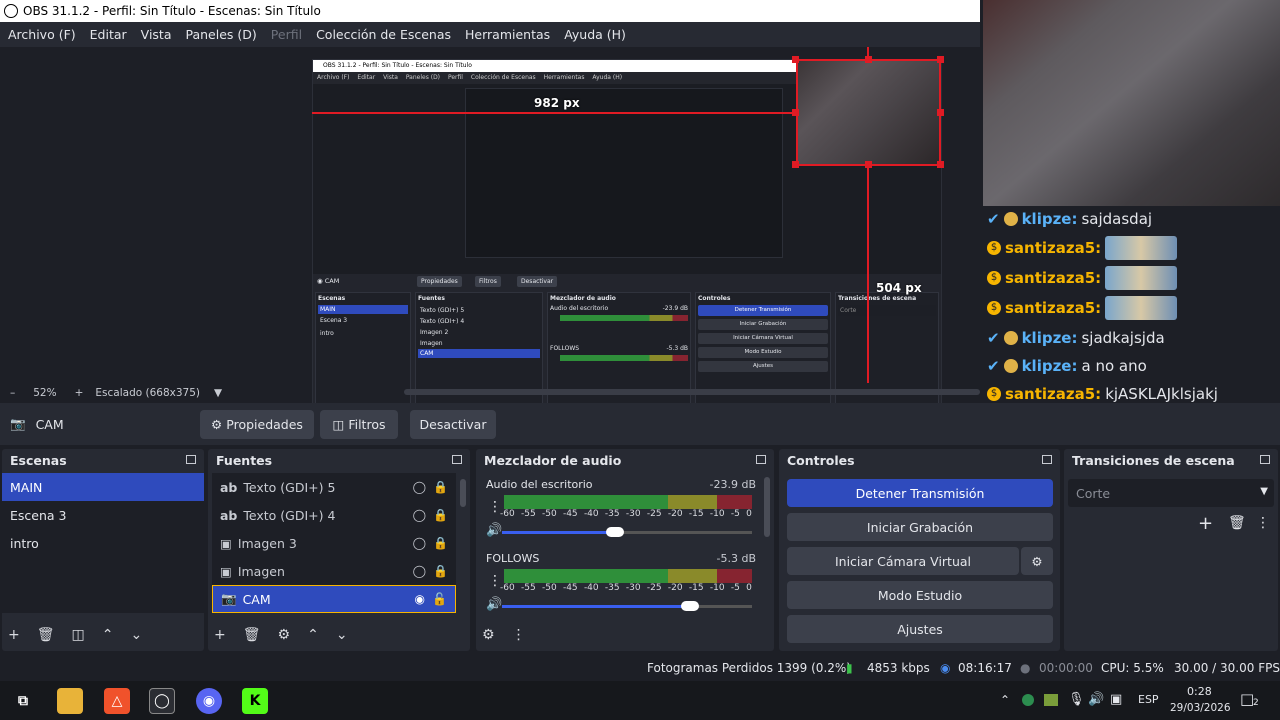 The height and width of the screenshot is (720, 1280). I want to click on lock-icon: 🔓, so click(439, 599).